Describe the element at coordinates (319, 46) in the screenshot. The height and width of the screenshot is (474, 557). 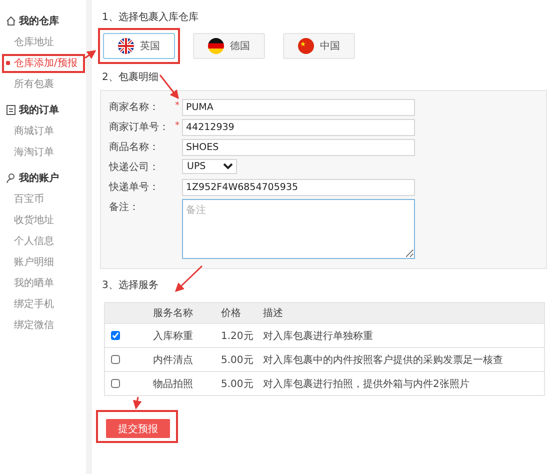
I see `warehouse-button: 中国` at that location.